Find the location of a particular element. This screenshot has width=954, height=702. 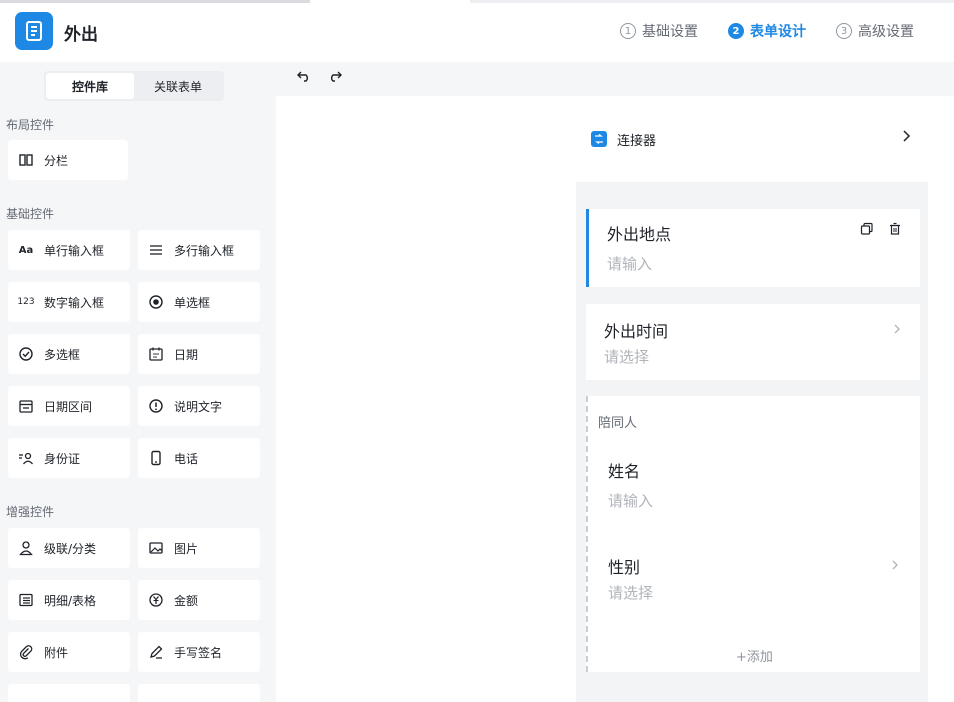

control-amount: 金额 is located at coordinates (199, 600).